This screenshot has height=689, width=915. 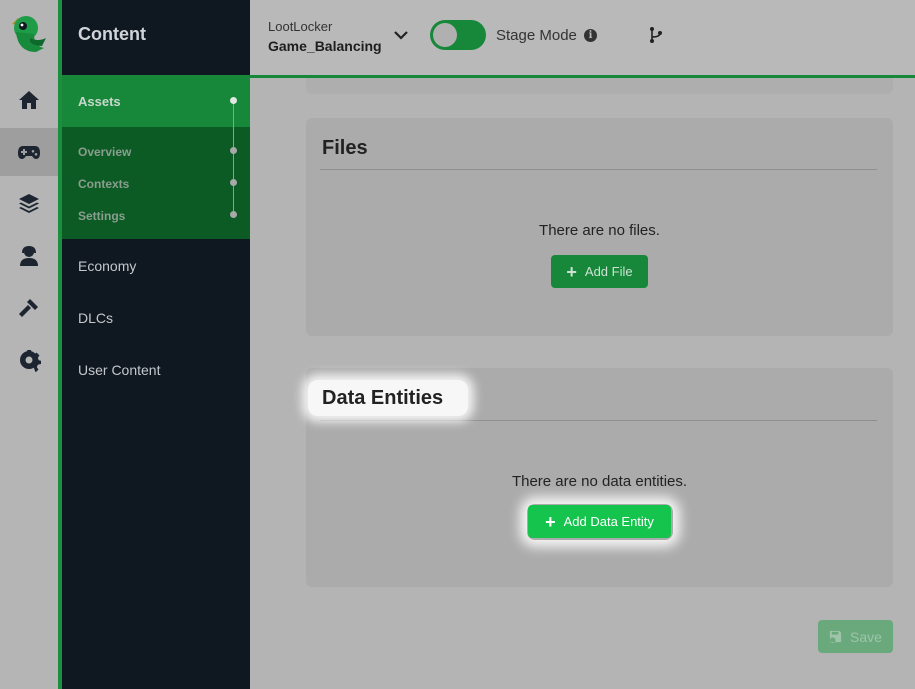 What do you see at coordinates (119, 370) in the screenshot?
I see `nav-user-content: User Content` at bounding box center [119, 370].